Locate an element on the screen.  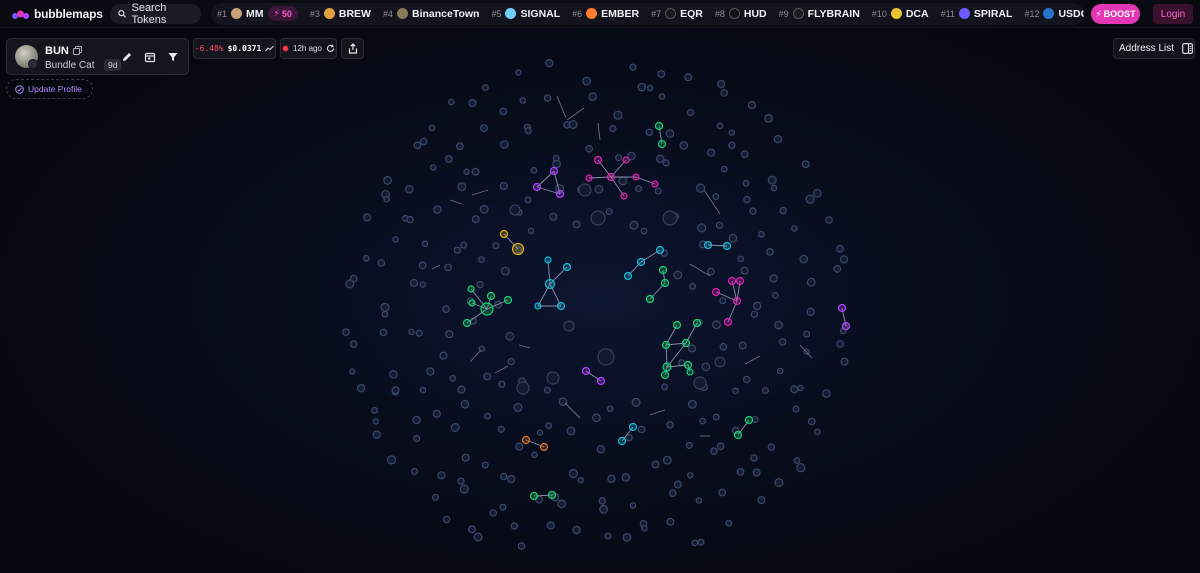
ticker-item: #8 HUD is located at coordinates (741, 14).